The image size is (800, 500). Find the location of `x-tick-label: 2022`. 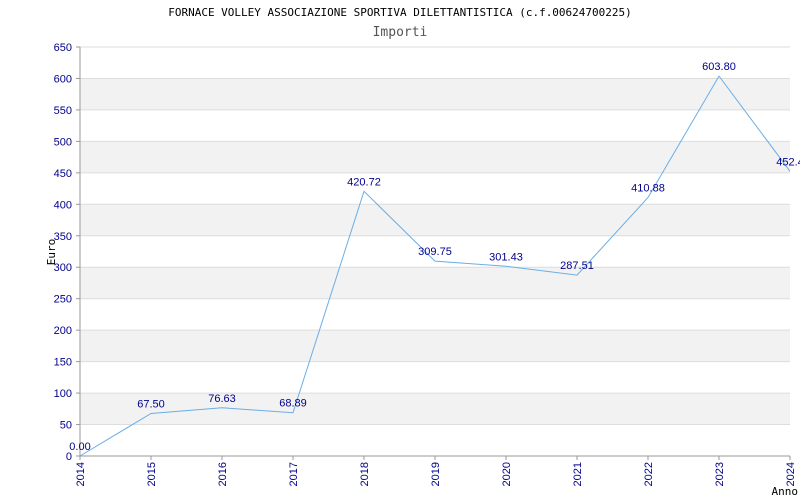

x-tick-label: 2022 is located at coordinates (649, 474).